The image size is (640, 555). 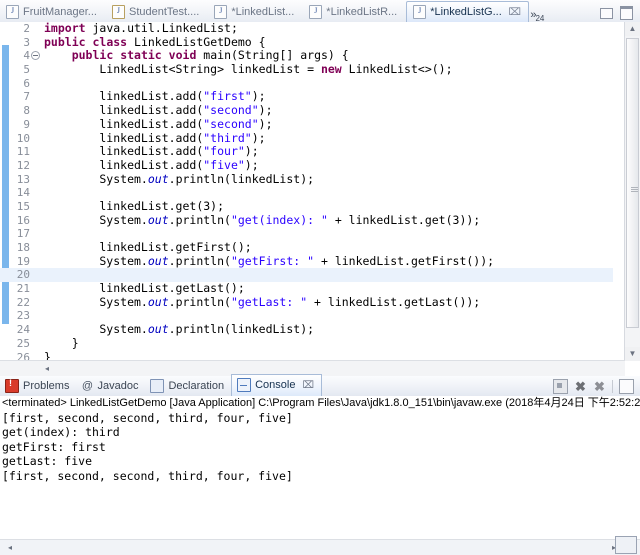 I want to click on code-line: 12 linkedList.add("five");, so click(x=306, y=165).